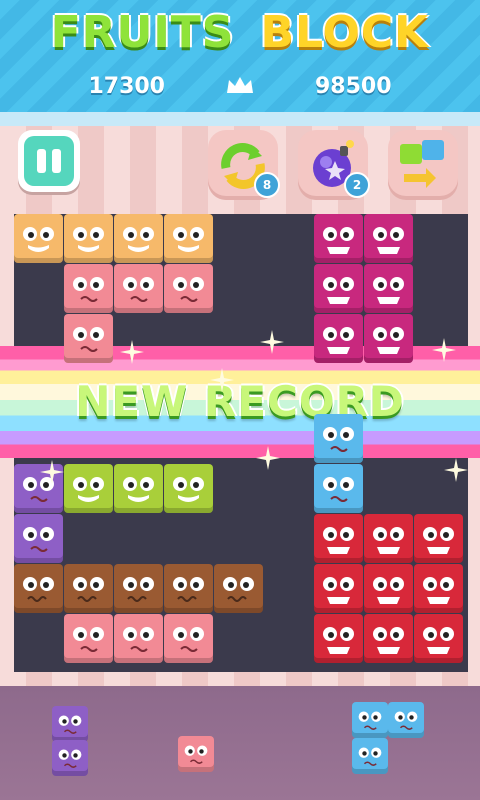 The width and height of the screenshot is (480, 800). What do you see at coordinates (196, 754) in the screenshot?
I see `tray-pink-piece` at bounding box center [196, 754].